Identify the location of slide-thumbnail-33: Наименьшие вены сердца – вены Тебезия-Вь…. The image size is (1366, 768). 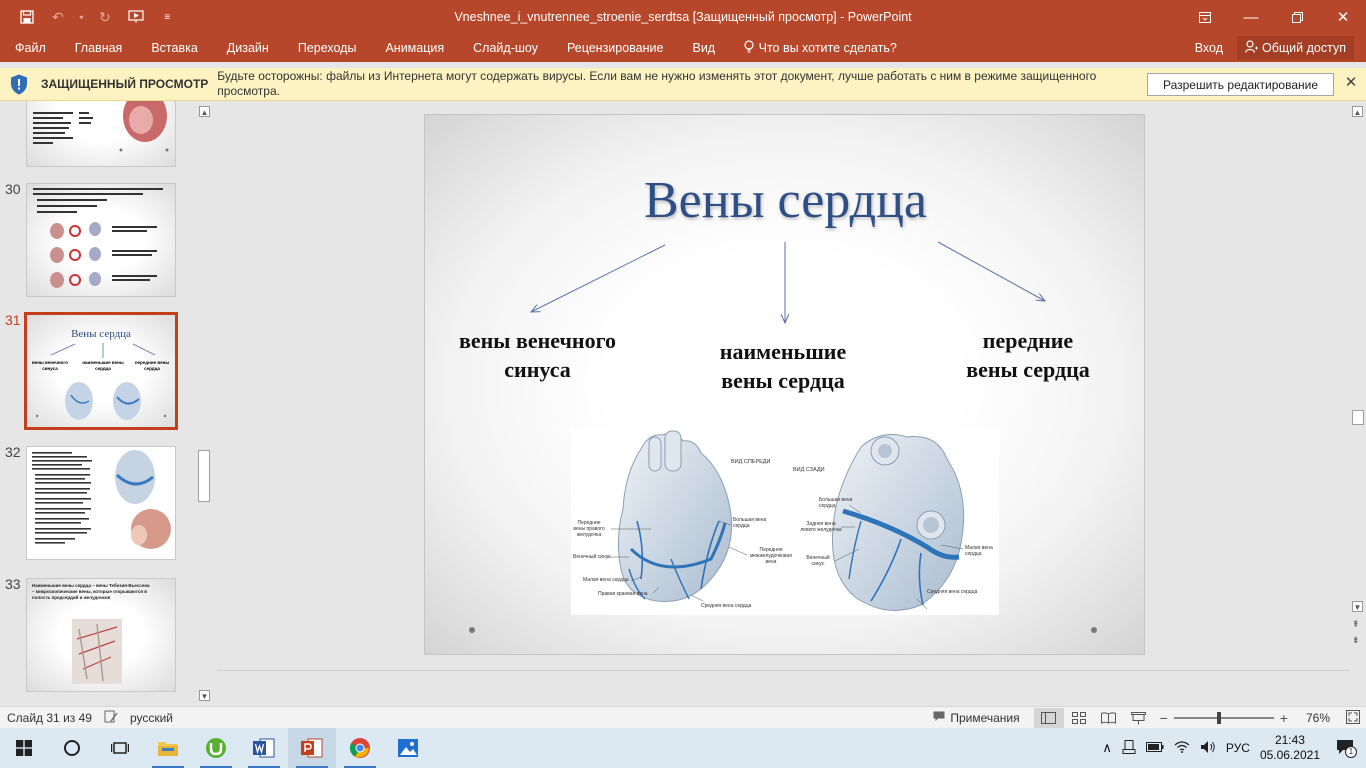
(101, 635).